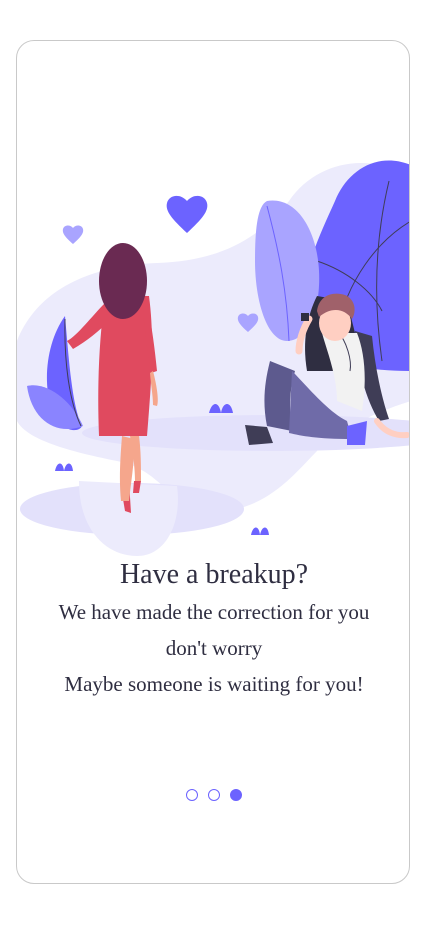 This screenshot has width=428, height=926. I want to click on onboarding-description-line-3: Maybe someone is waiting for you!, so click(214, 684).